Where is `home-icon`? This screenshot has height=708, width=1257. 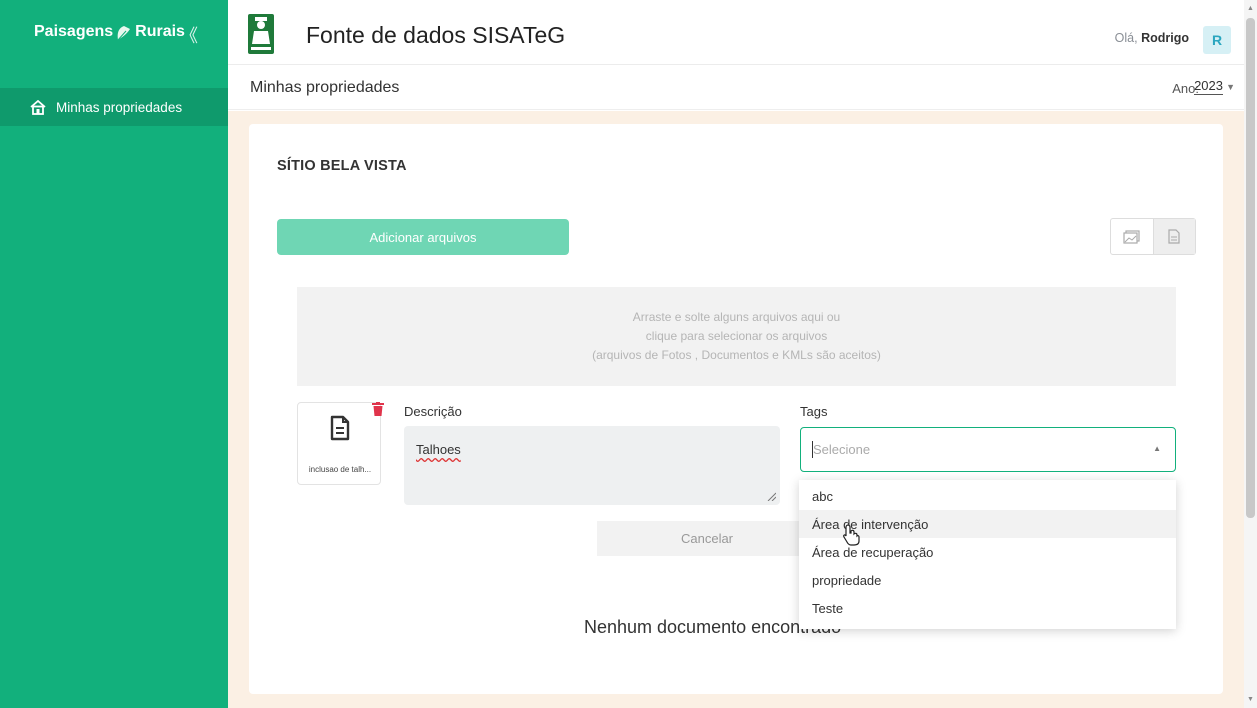 home-icon is located at coordinates (38, 107).